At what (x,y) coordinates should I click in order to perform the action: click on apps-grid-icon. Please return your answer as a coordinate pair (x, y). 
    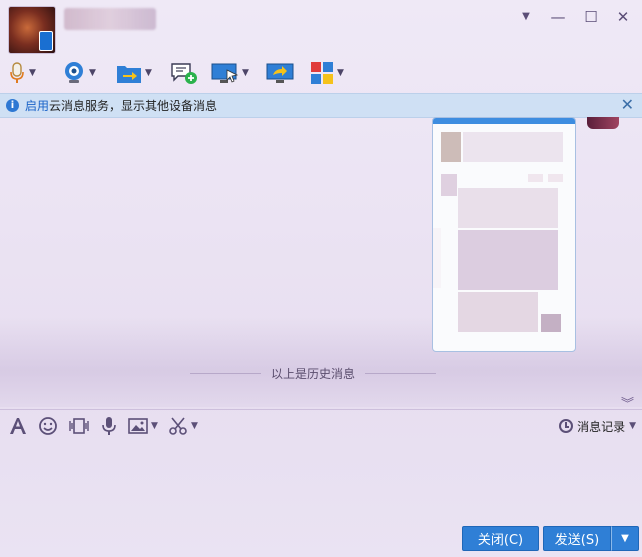
    Looking at the image, I should click on (322, 73).